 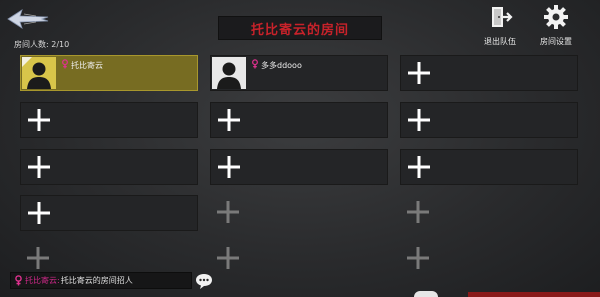 I want to click on exit-team-button: 退出队伍, so click(x=500, y=25).